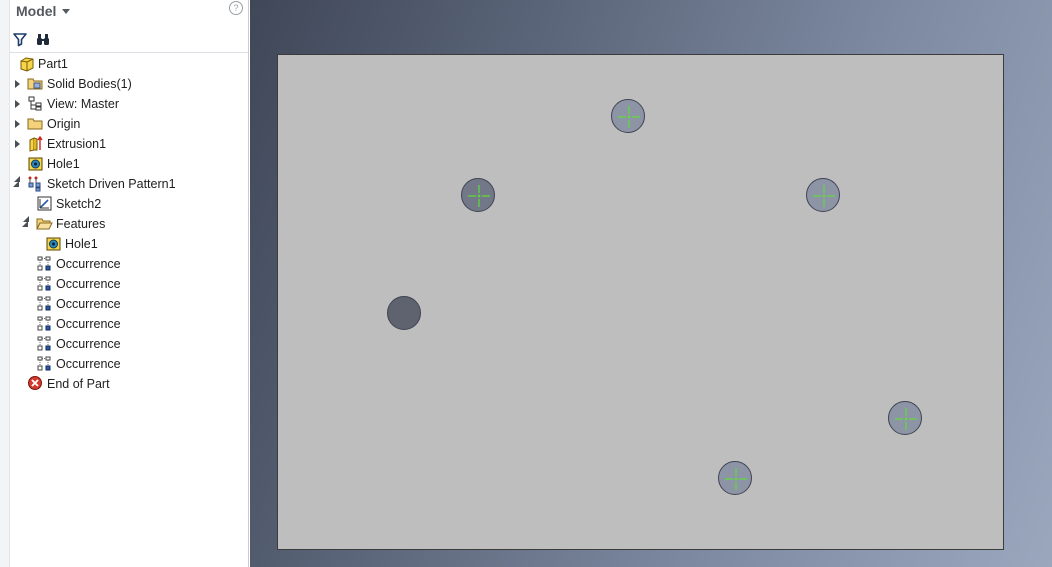 The height and width of the screenshot is (567, 1052). Describe the element at coordinates (35, 124) in the screenshot. I see `folder-icon` at that location.